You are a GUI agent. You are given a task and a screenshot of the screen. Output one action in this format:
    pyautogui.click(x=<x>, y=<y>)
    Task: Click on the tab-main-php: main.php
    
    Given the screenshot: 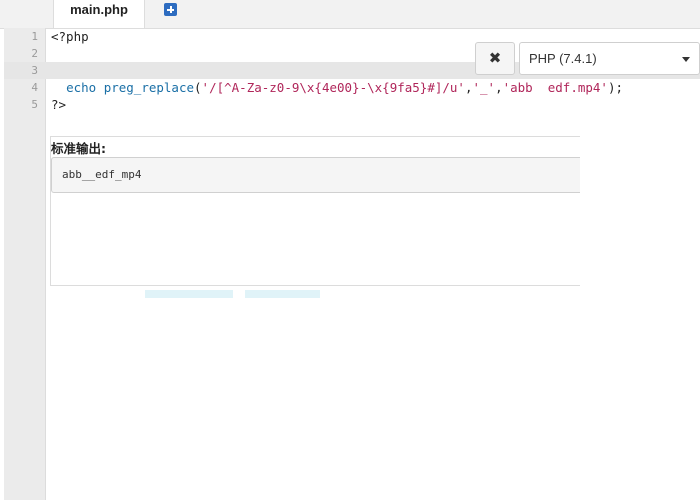 What is the action you would take?
    pyautogui.click(x=99, y=14)
    